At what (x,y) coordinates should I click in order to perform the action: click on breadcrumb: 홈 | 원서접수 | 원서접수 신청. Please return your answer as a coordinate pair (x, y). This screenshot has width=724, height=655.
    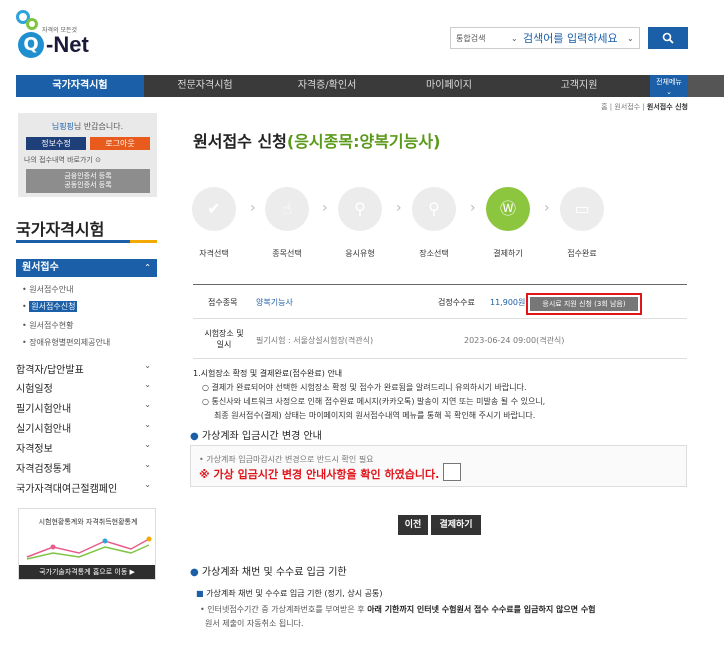
    Looking at the image, I should click on (644, 107).